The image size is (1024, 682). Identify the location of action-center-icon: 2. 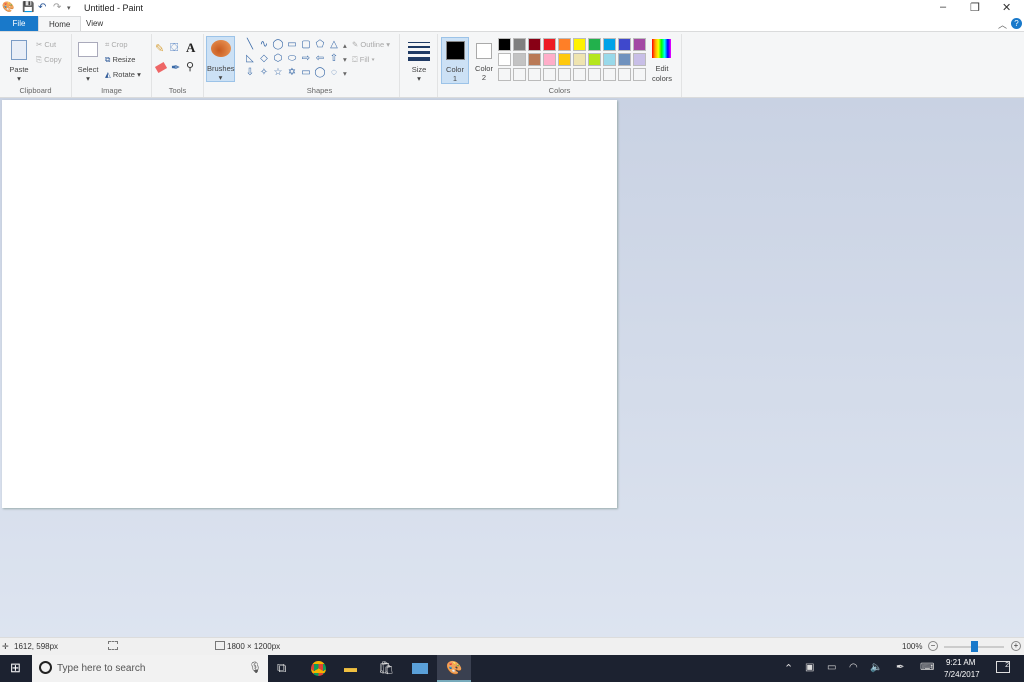
(1003, 667).